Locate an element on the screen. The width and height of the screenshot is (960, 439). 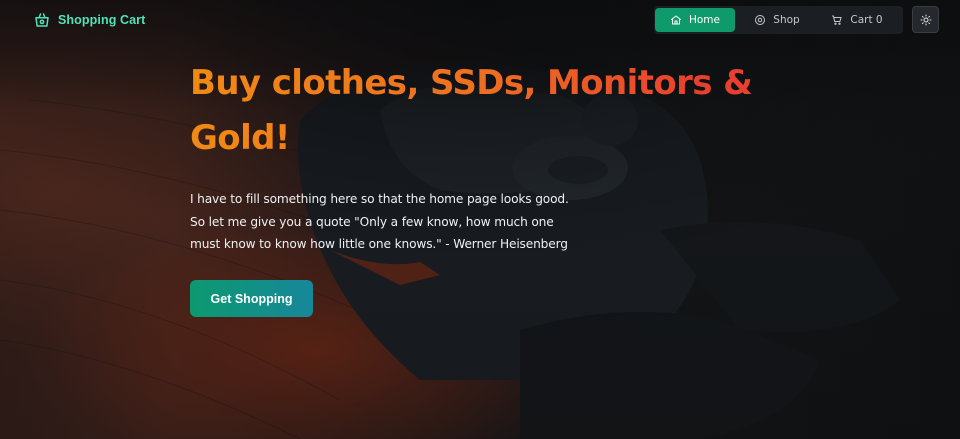
sun-icon is located at coordinates (925, 19).